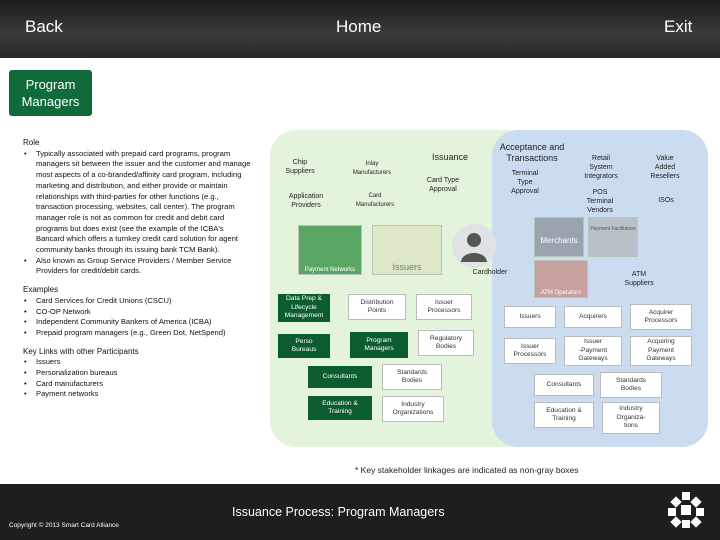  What do you see at coordinates (340, 377) in the screenshot?
I see `consultants-box: Consultants` at bounding box center [340, 377].